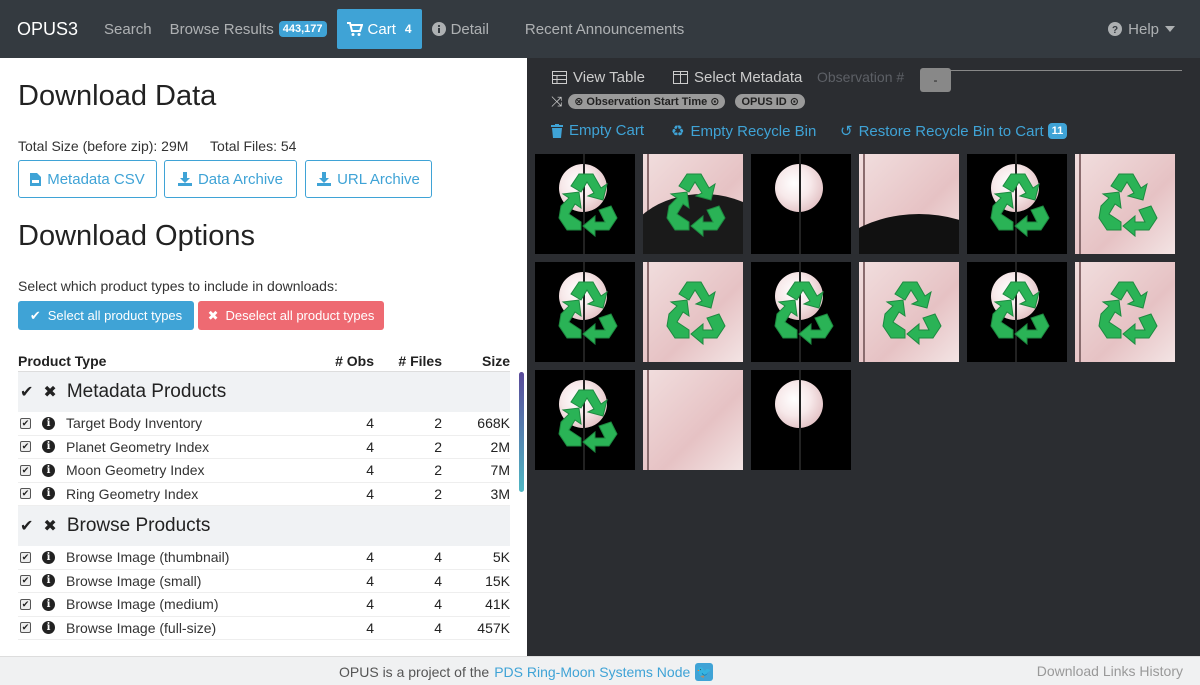 The image size is (1200, 685). I want to click on restore-recycle-bin-button: ↺ Restore Recycle Bin to Cart 11, so click(954, 131).